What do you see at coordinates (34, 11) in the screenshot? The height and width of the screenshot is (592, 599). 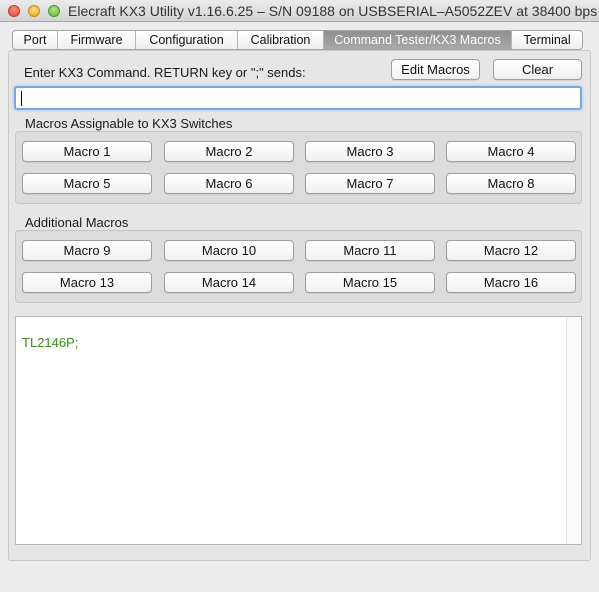 I see `minimize-window-button` at bounding box center [34, 11].